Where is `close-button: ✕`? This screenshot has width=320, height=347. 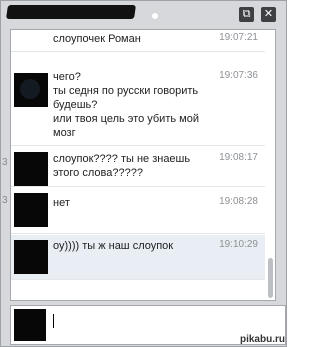 close-button: ✕ is located at coordinates (268, 14).